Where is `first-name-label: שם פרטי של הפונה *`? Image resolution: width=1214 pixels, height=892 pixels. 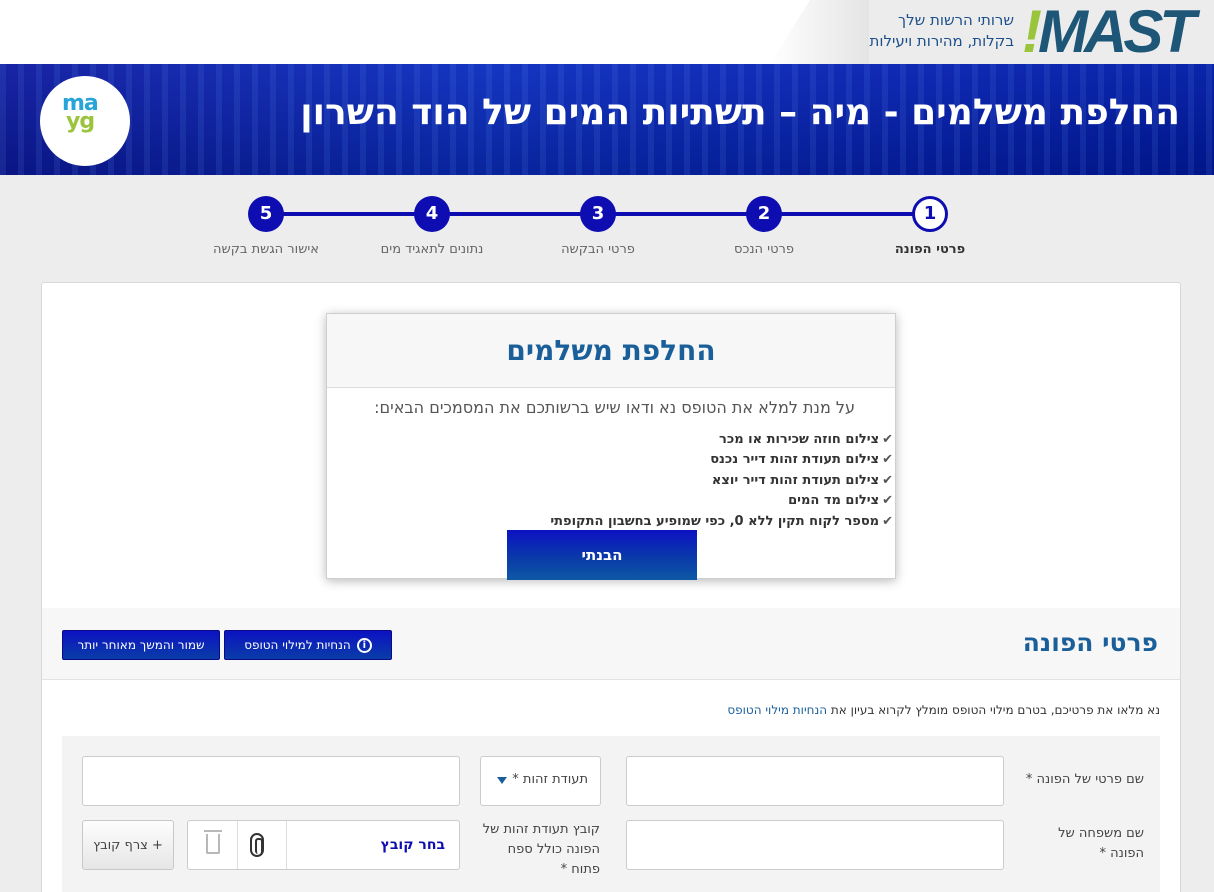
first-name-label: שם פרטי של הפונה * is located at coordinates (1084, 779).